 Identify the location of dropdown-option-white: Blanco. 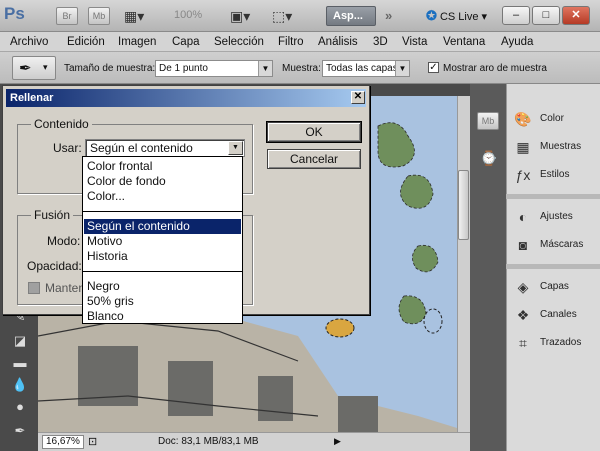
(162, 316).